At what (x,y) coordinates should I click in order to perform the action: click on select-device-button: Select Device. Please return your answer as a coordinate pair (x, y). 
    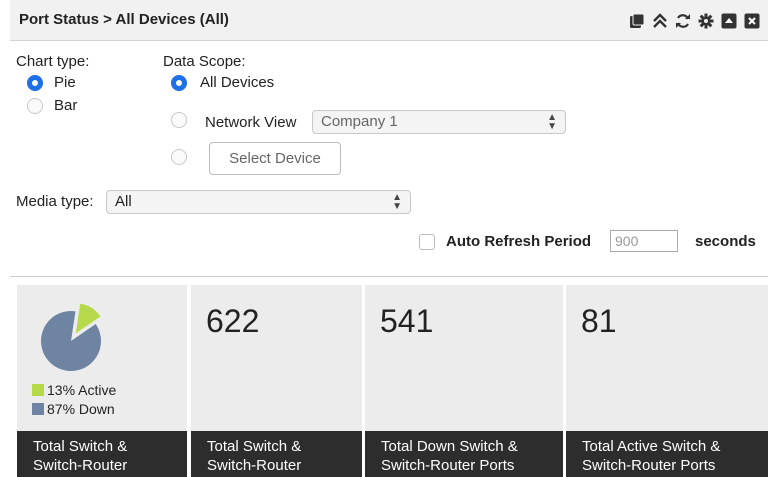
    Looking at the image, I should click on (275, 158).